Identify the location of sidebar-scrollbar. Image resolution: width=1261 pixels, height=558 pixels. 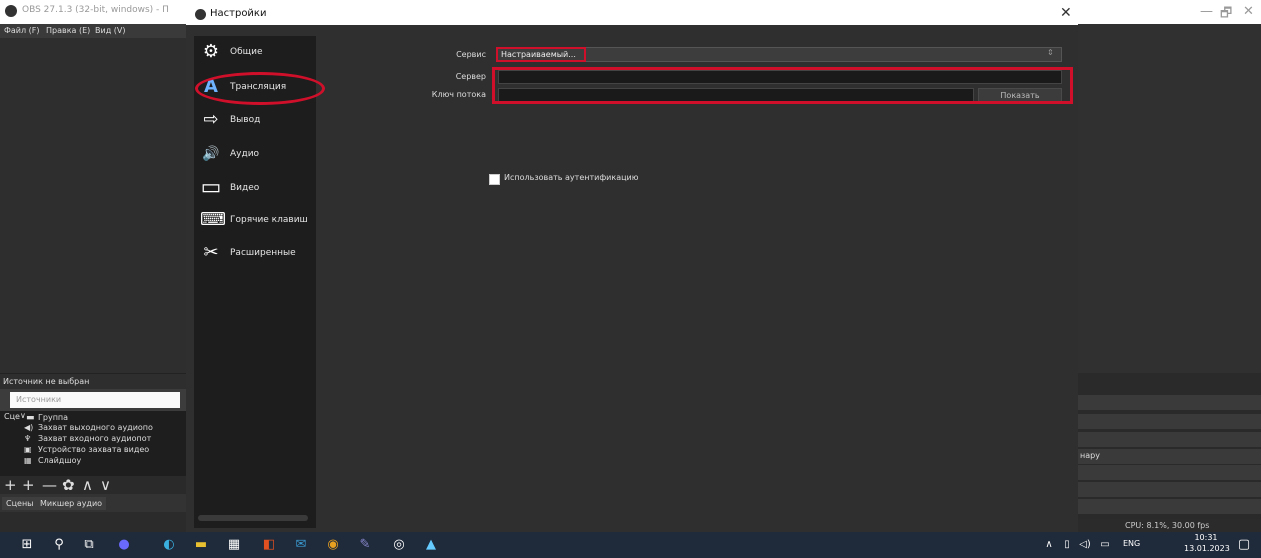
(253, 518).